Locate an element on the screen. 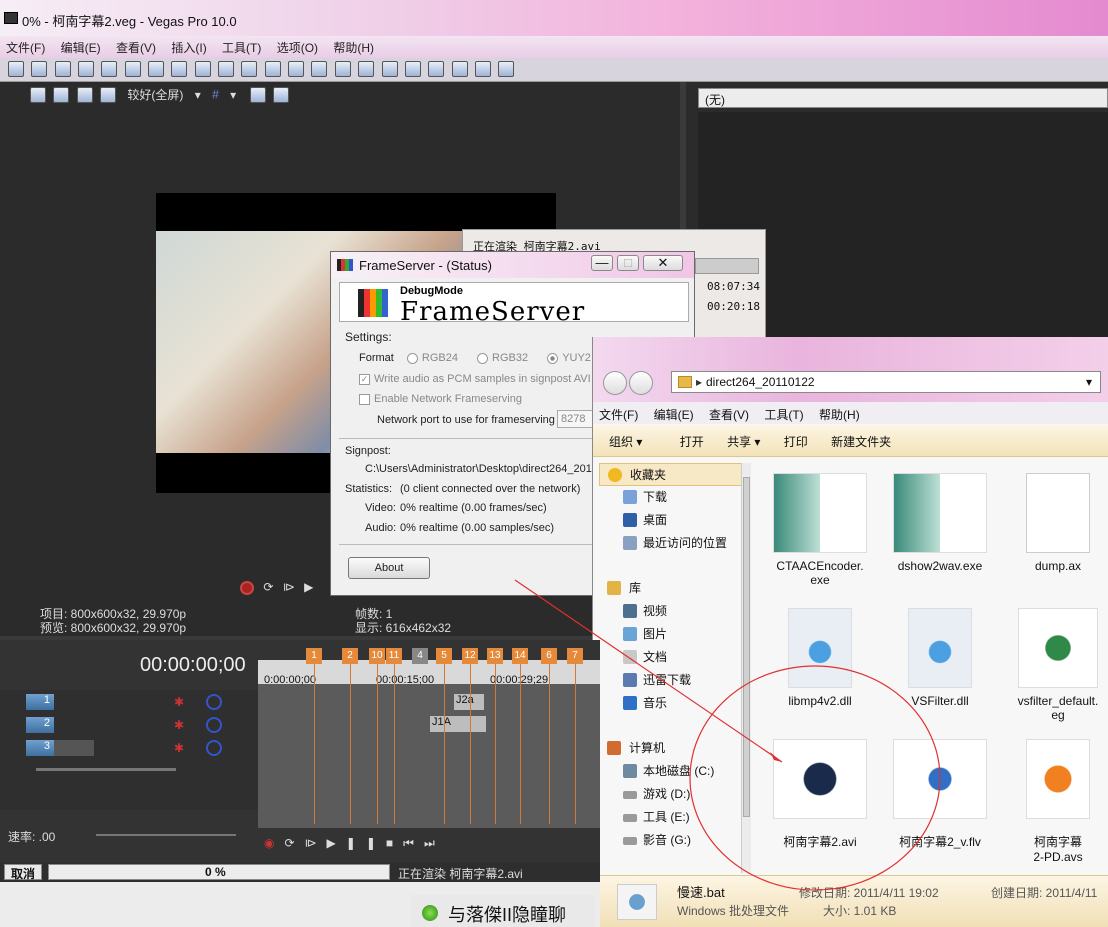  file-item: 柯南字幕 2-PD.avs is located at coordinates (1055, 801).